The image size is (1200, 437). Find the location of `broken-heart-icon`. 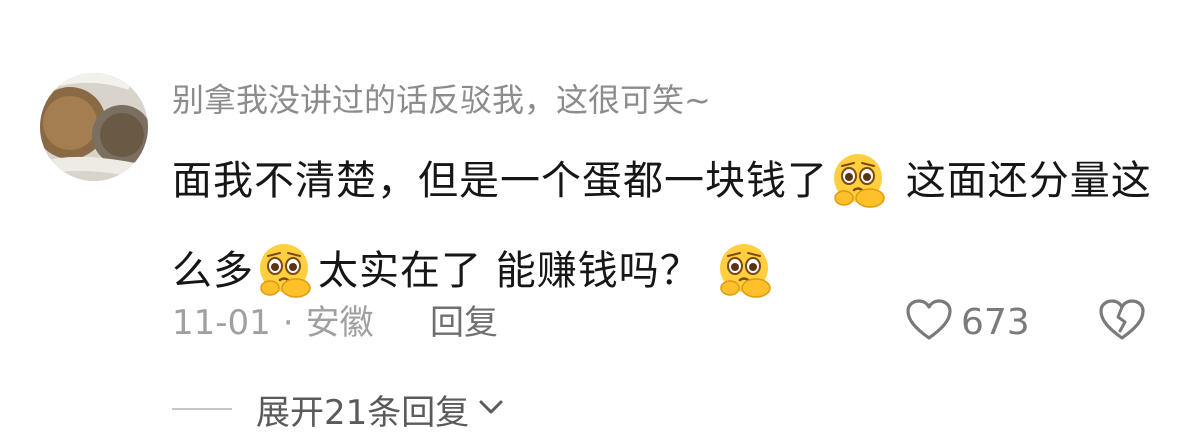

broken-heart-icon is located at coordinates (1122, 322).